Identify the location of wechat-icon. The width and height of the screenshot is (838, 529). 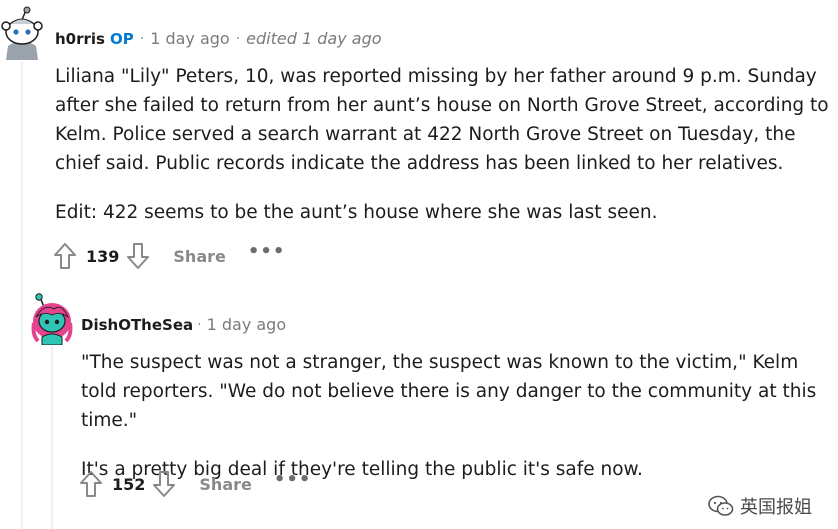
(721, 505).